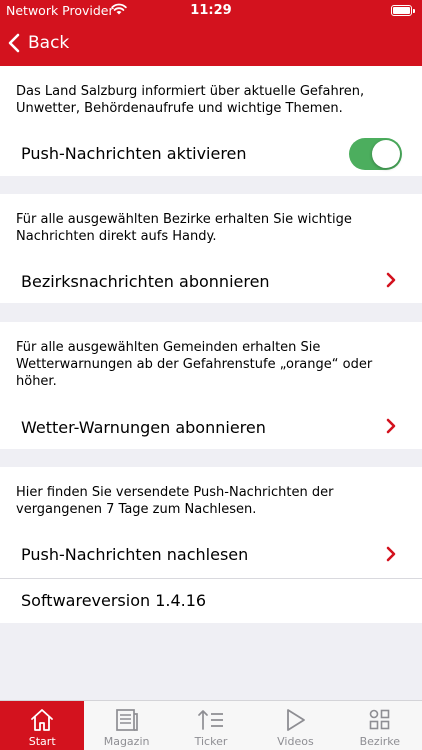 This screenshot has width=422, height=750. I want to click on chevron-left-icon, so click(14, 43).